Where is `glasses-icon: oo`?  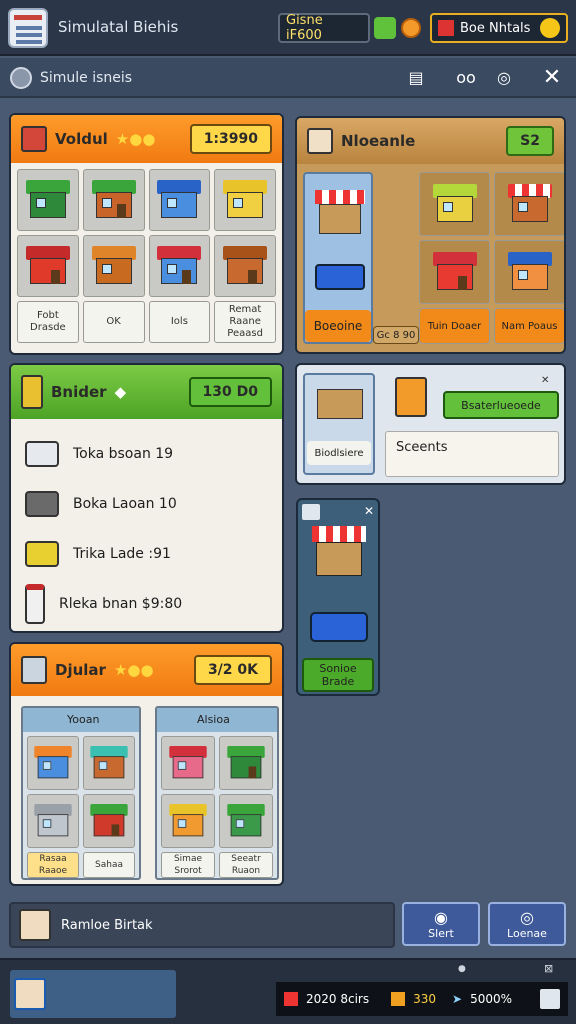 glasses-icon: oo is located at coordinates (466, 78).